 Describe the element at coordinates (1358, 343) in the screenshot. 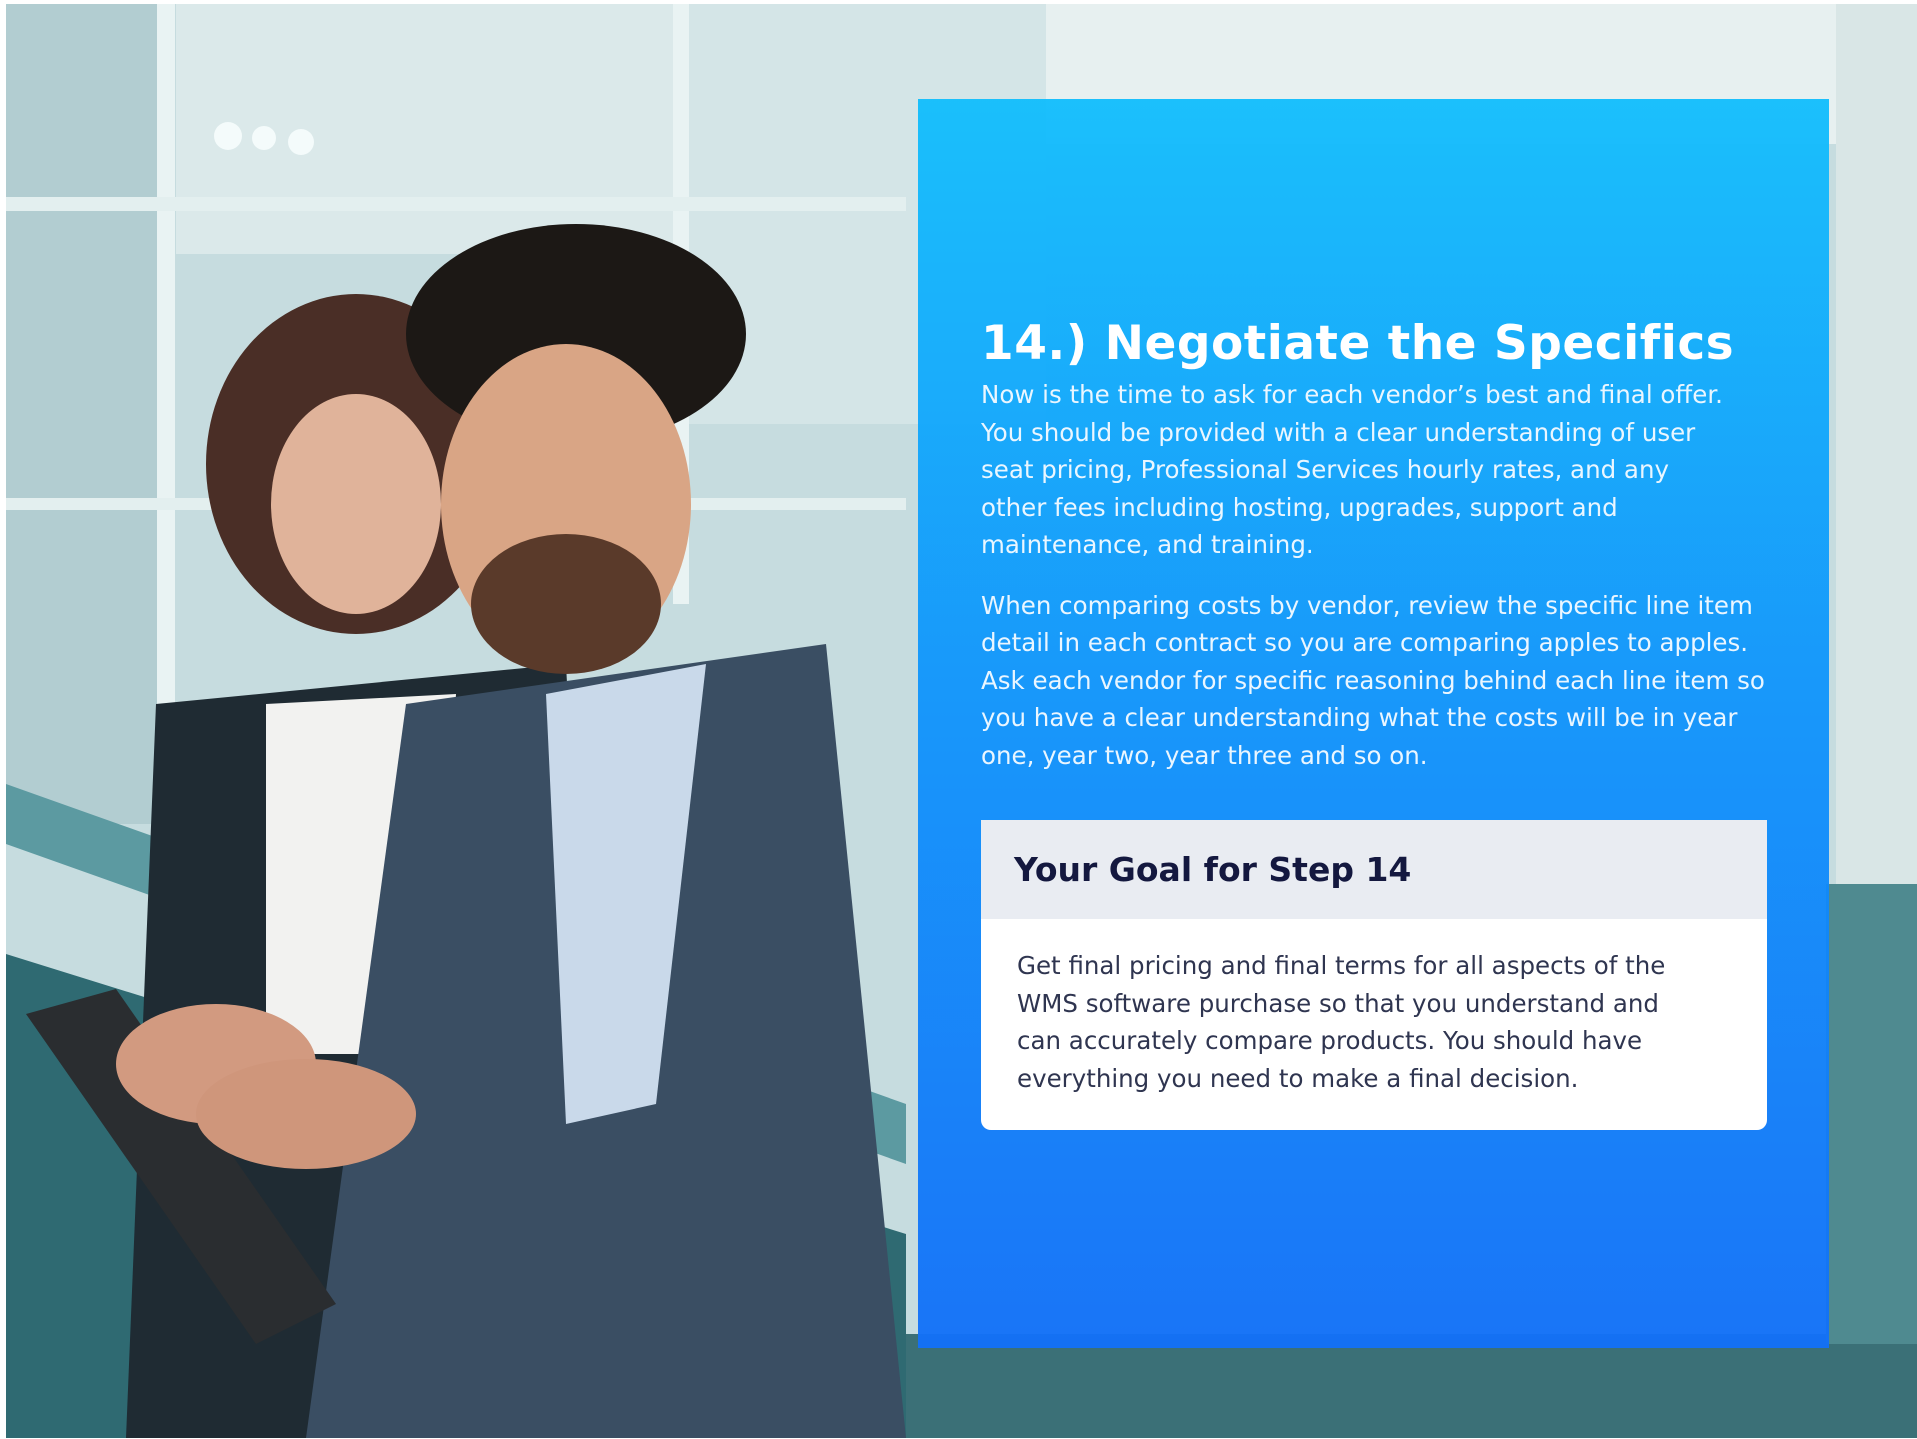

I see `step-title: 14.) Negotiate the Specifics` at that location.